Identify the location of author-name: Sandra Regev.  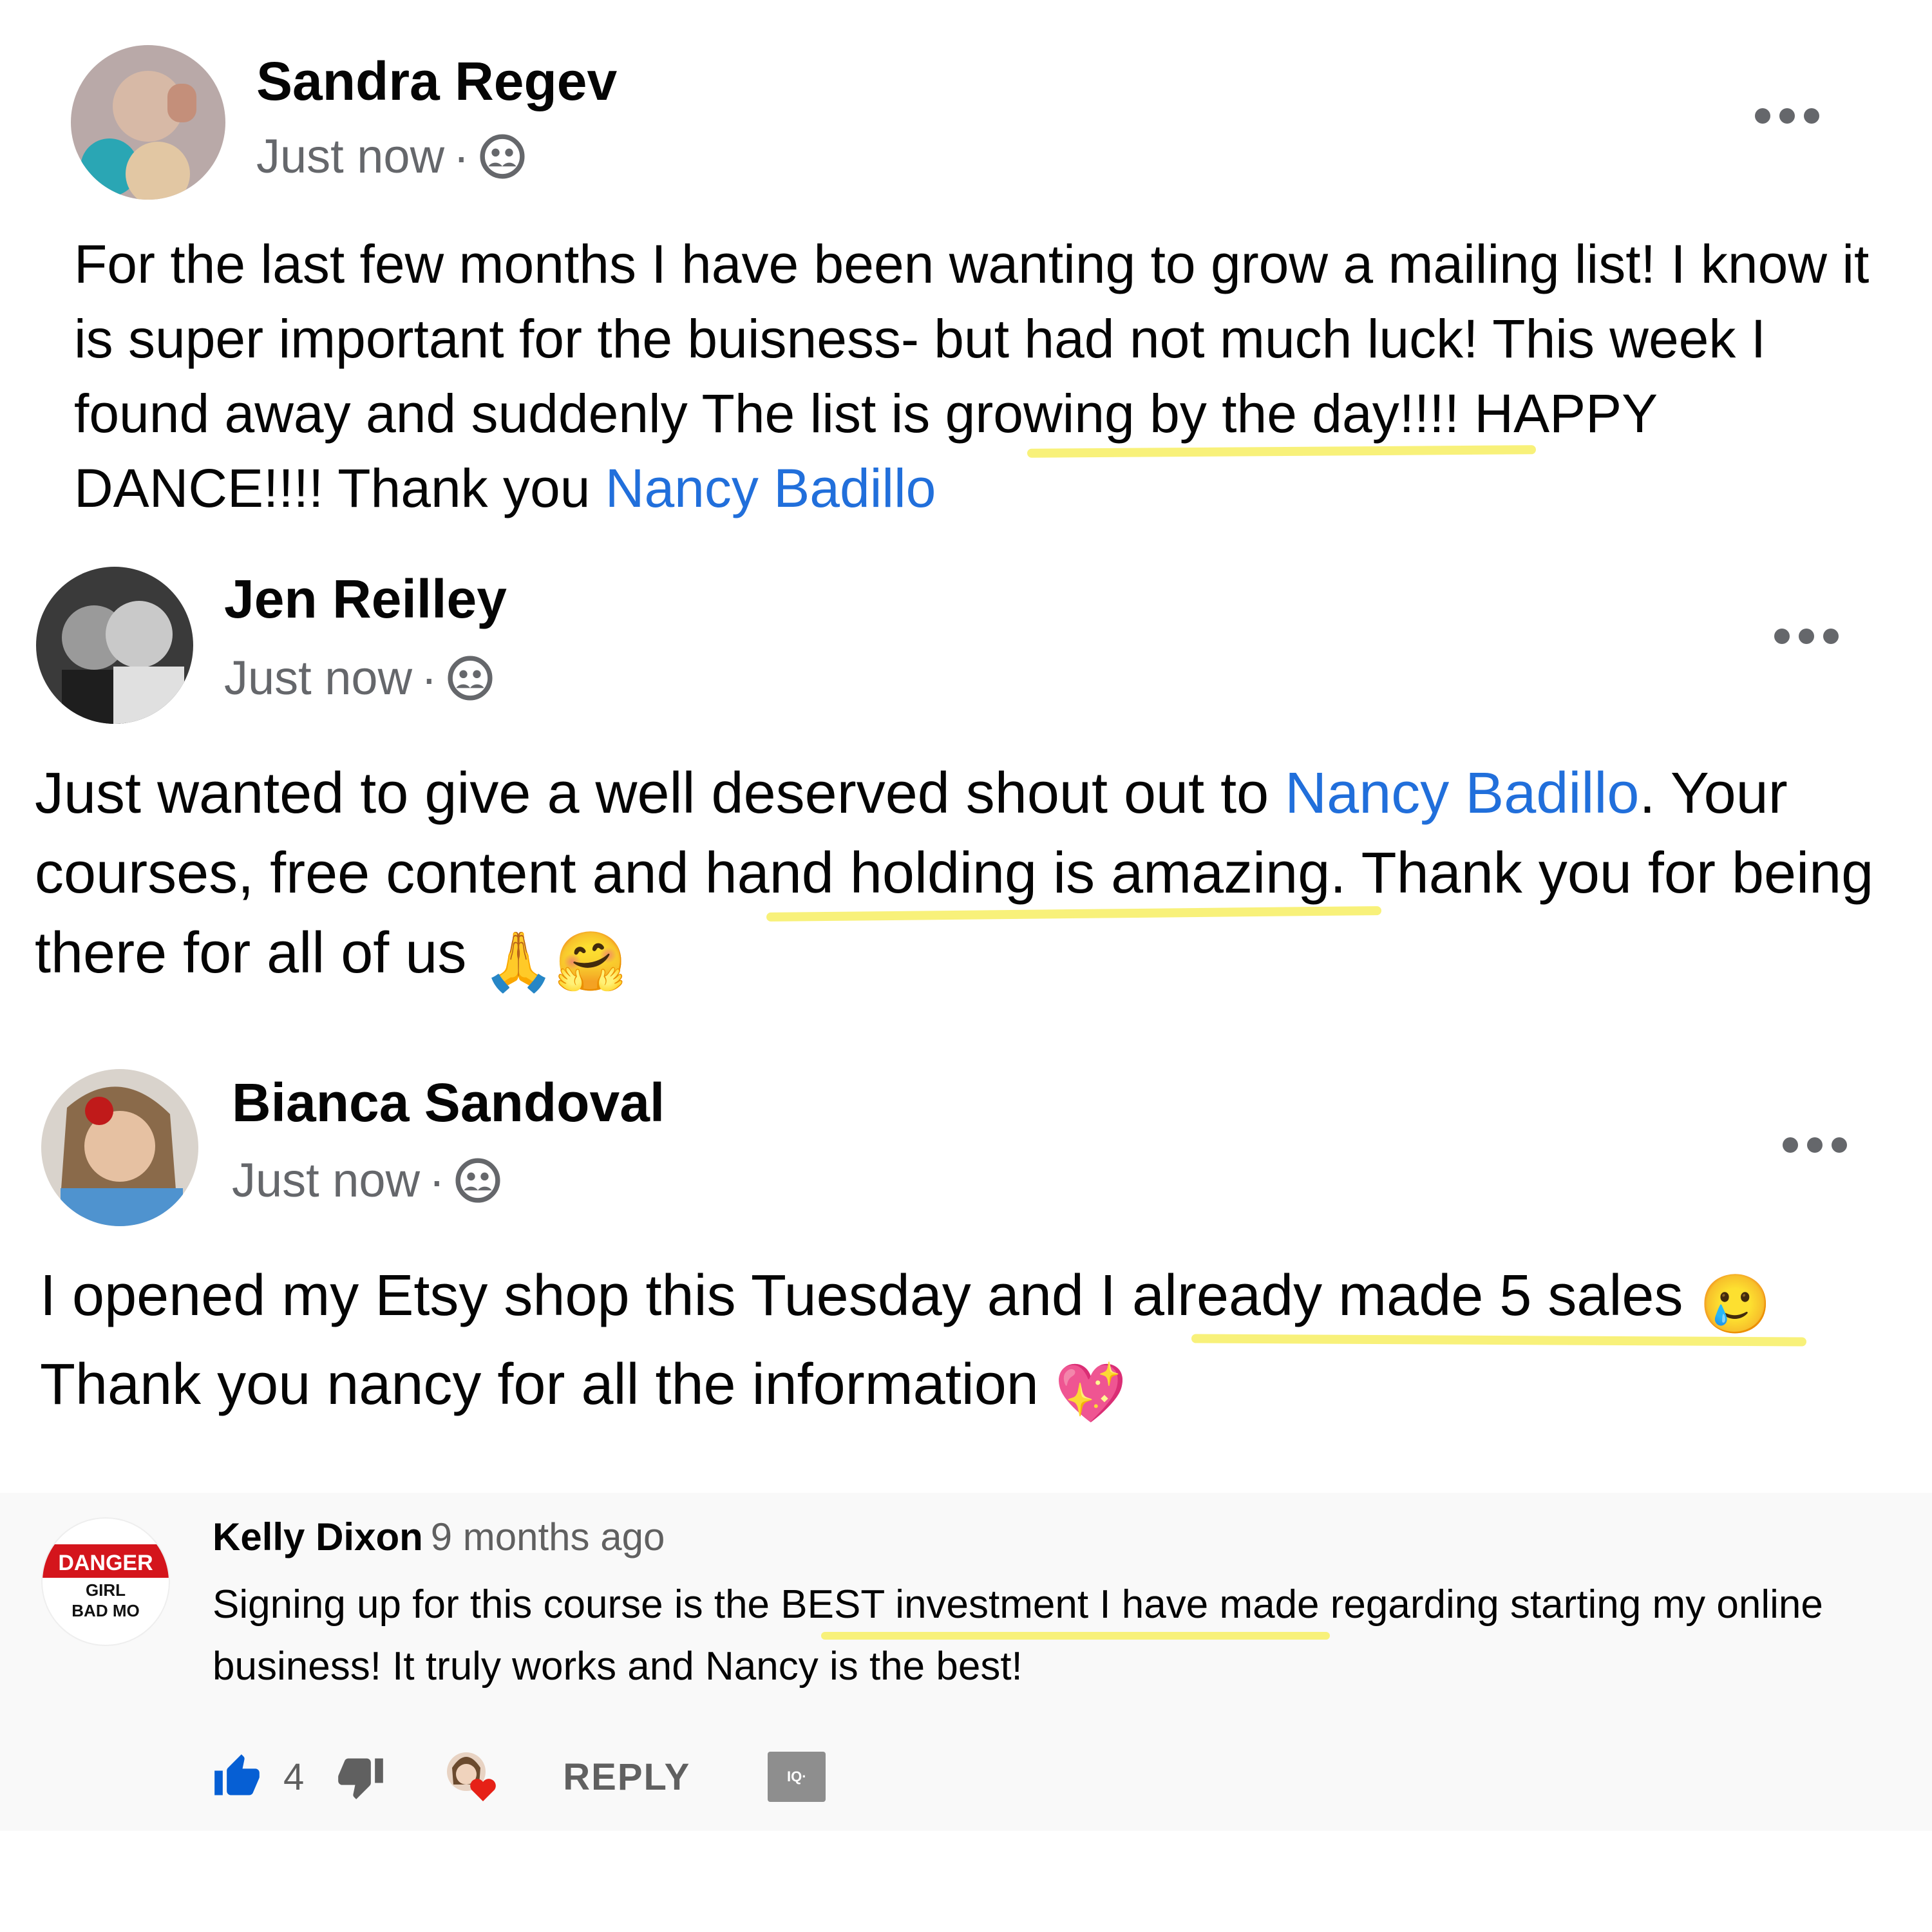
(436, 81).